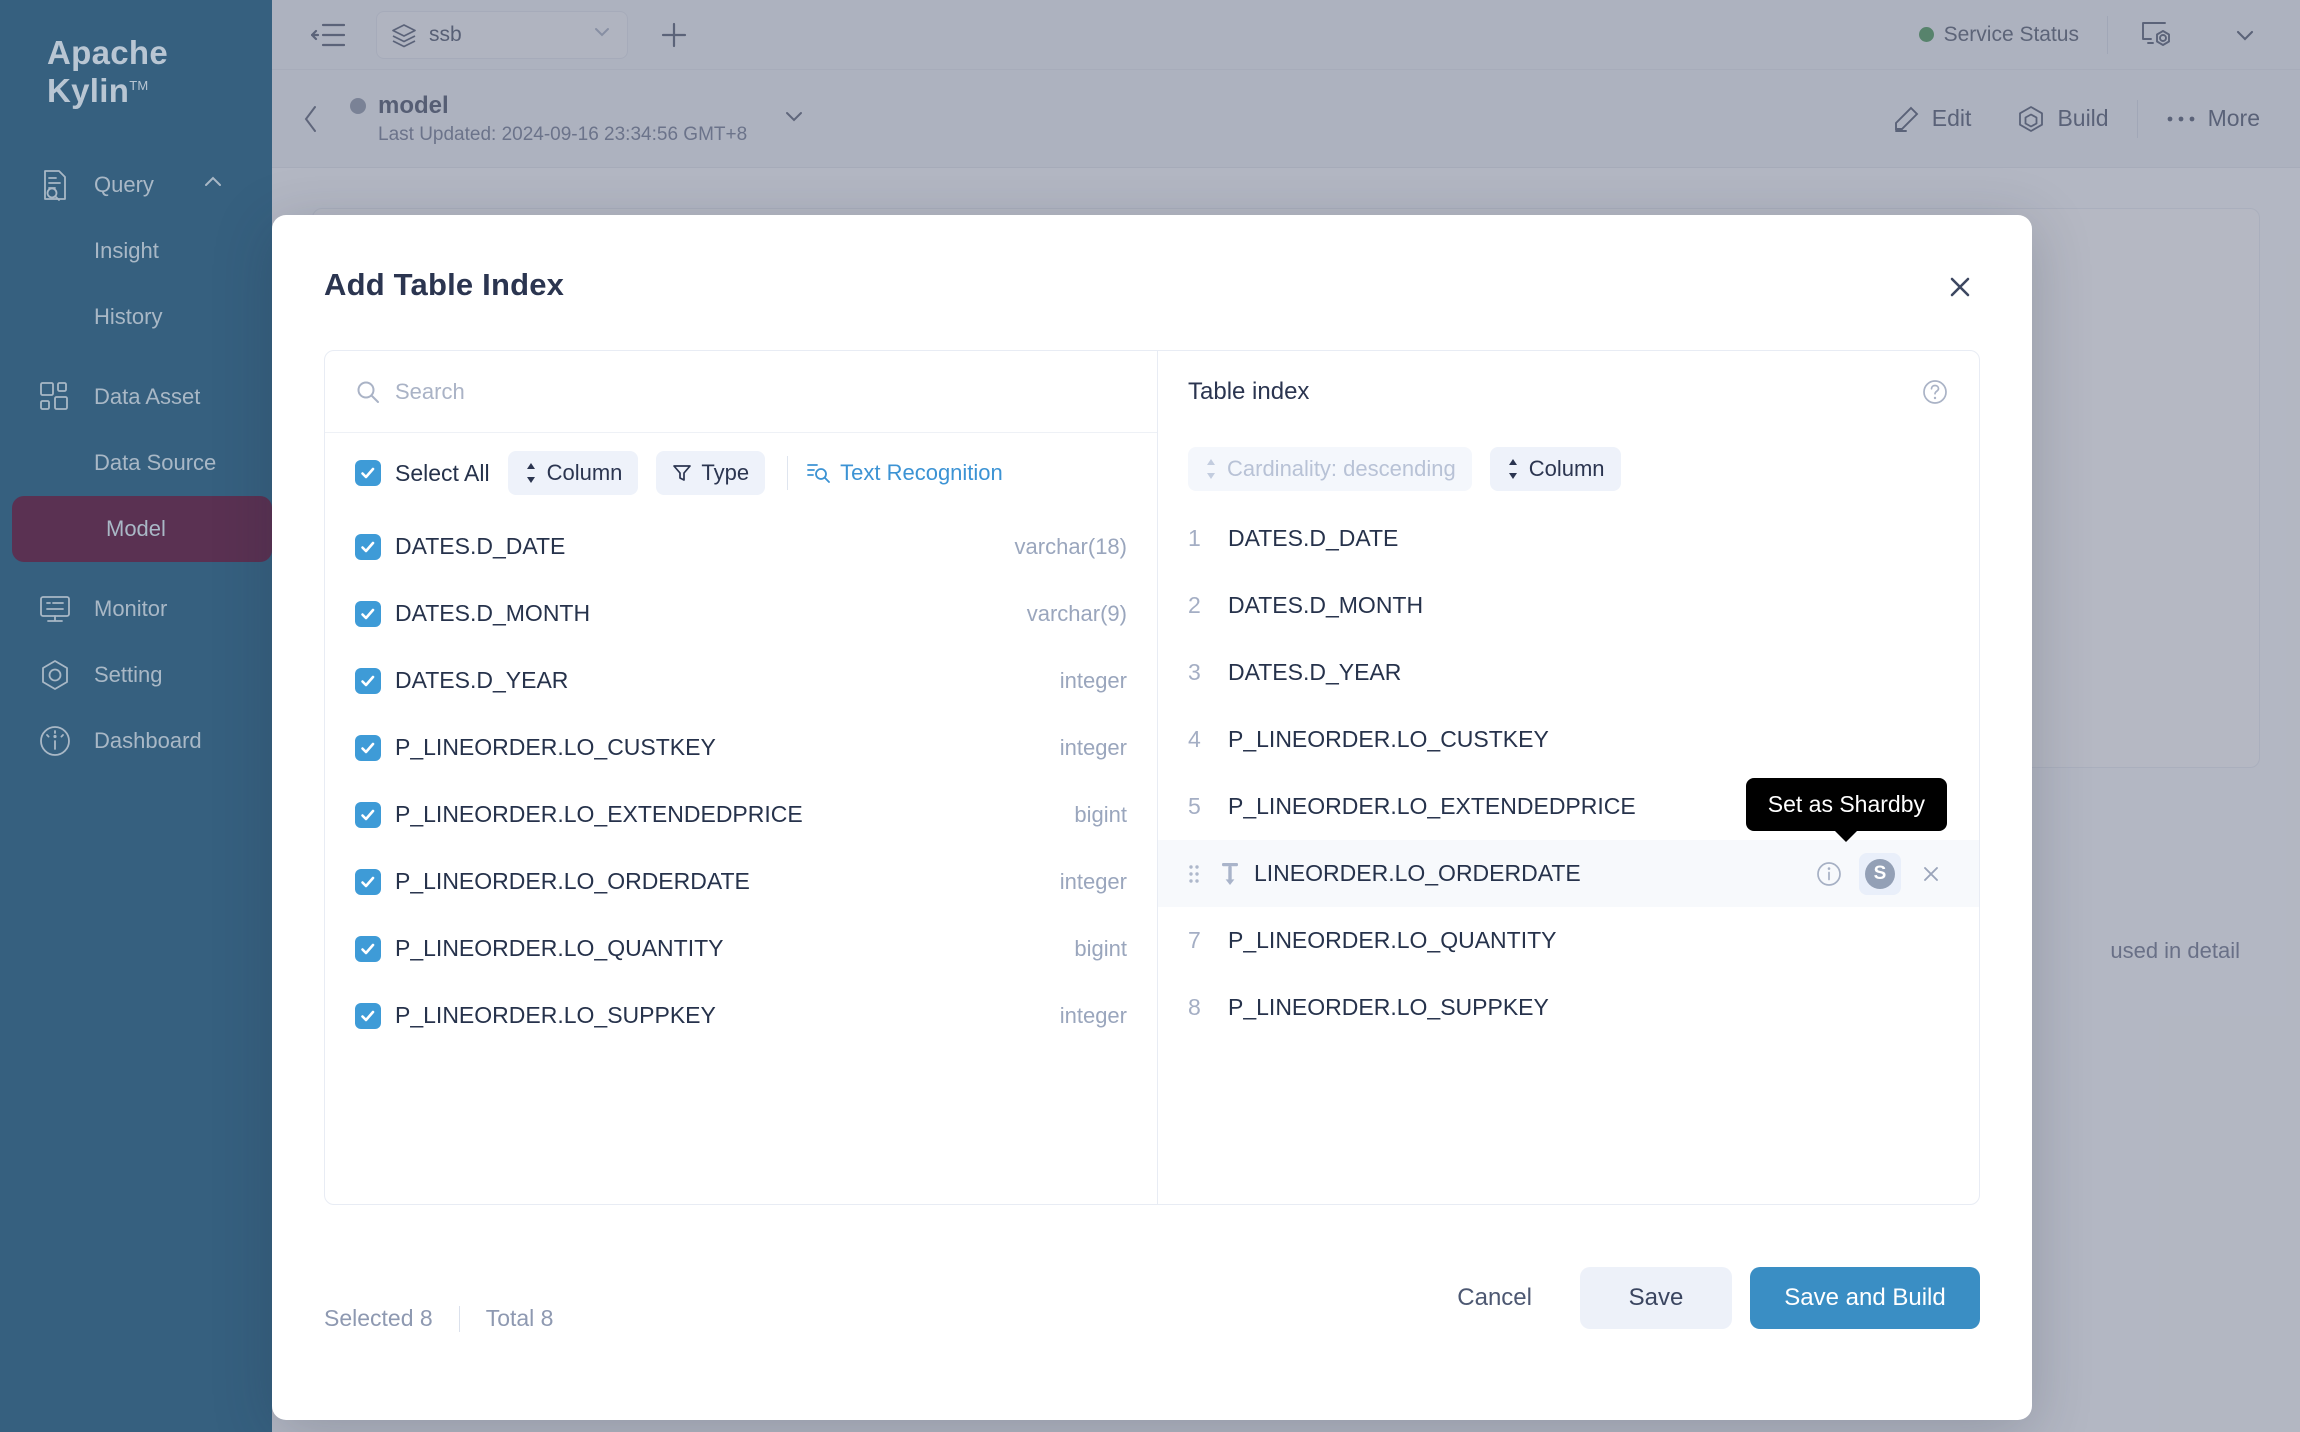 This screenshot has height=1432, width=2300. Describe the element at coordinates (674, 35) in the screenshot. I see `add-project-button` at that location.